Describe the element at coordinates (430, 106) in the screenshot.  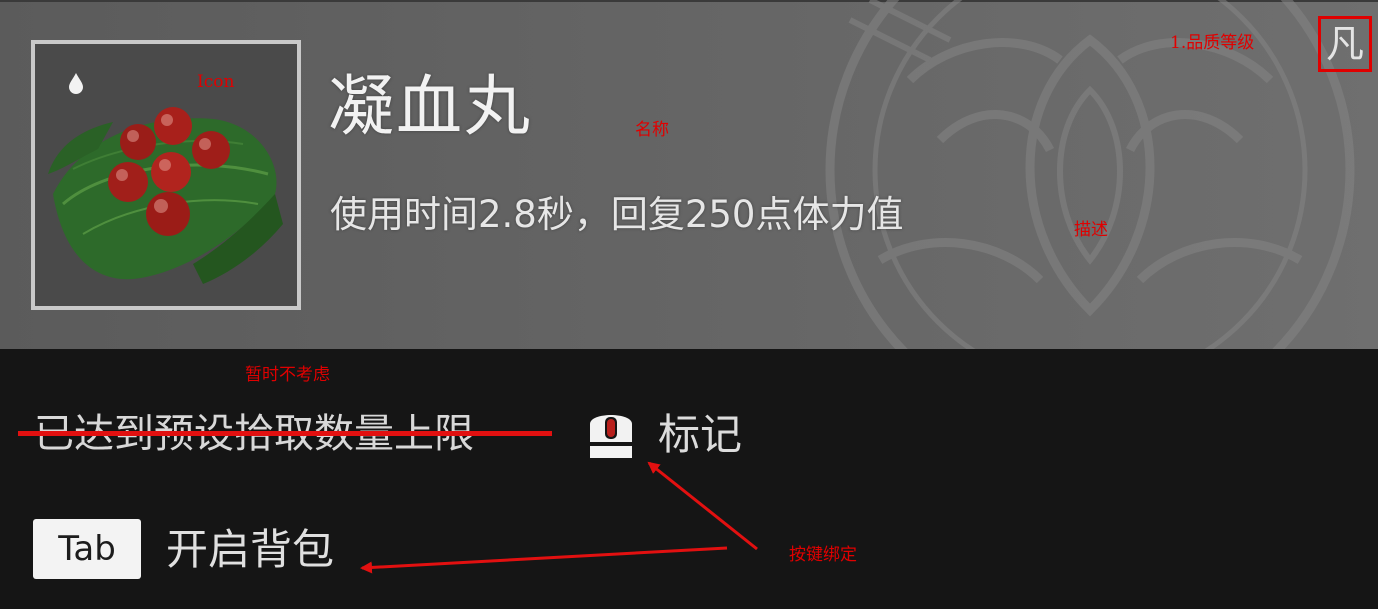
I see `item-name: 凝血丸` at that location.